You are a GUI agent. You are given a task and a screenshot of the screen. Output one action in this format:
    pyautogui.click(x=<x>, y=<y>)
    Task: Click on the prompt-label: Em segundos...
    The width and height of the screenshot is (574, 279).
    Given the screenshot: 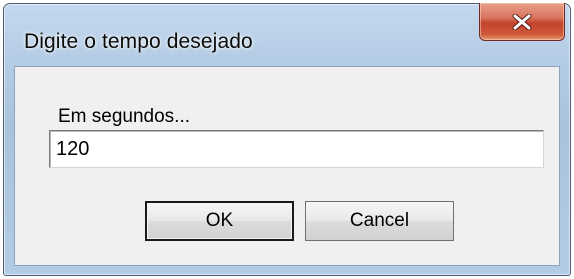 What is the action you would take?
    pyautogui.click(x=124, y=116)
    